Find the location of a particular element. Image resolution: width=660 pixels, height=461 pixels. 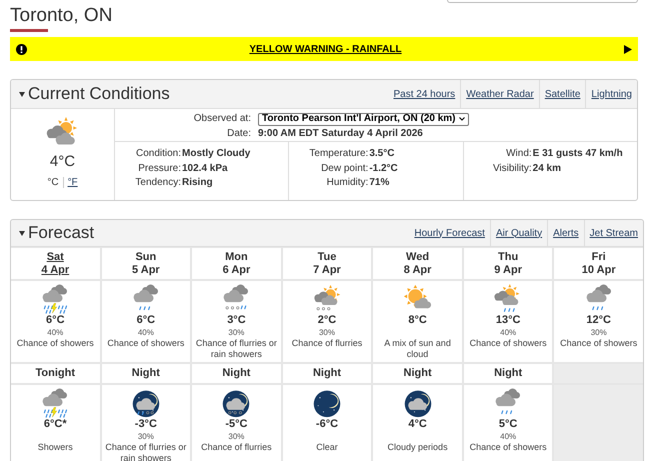

day-tab: Sat 4 Apr is located at coordinates (55, 263).